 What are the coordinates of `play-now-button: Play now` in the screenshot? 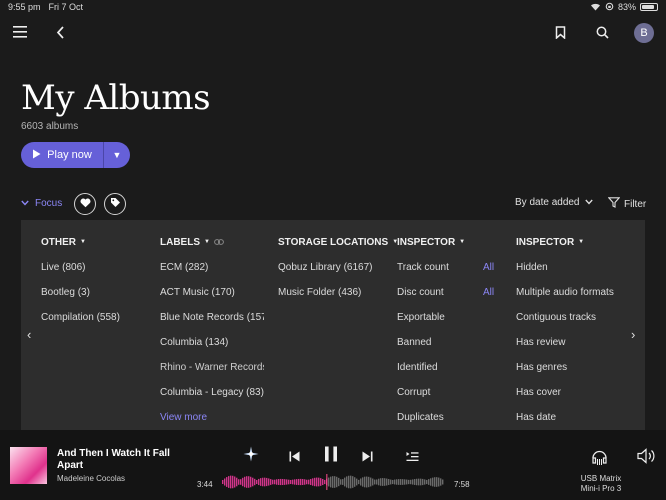 It's located at (62, 155).